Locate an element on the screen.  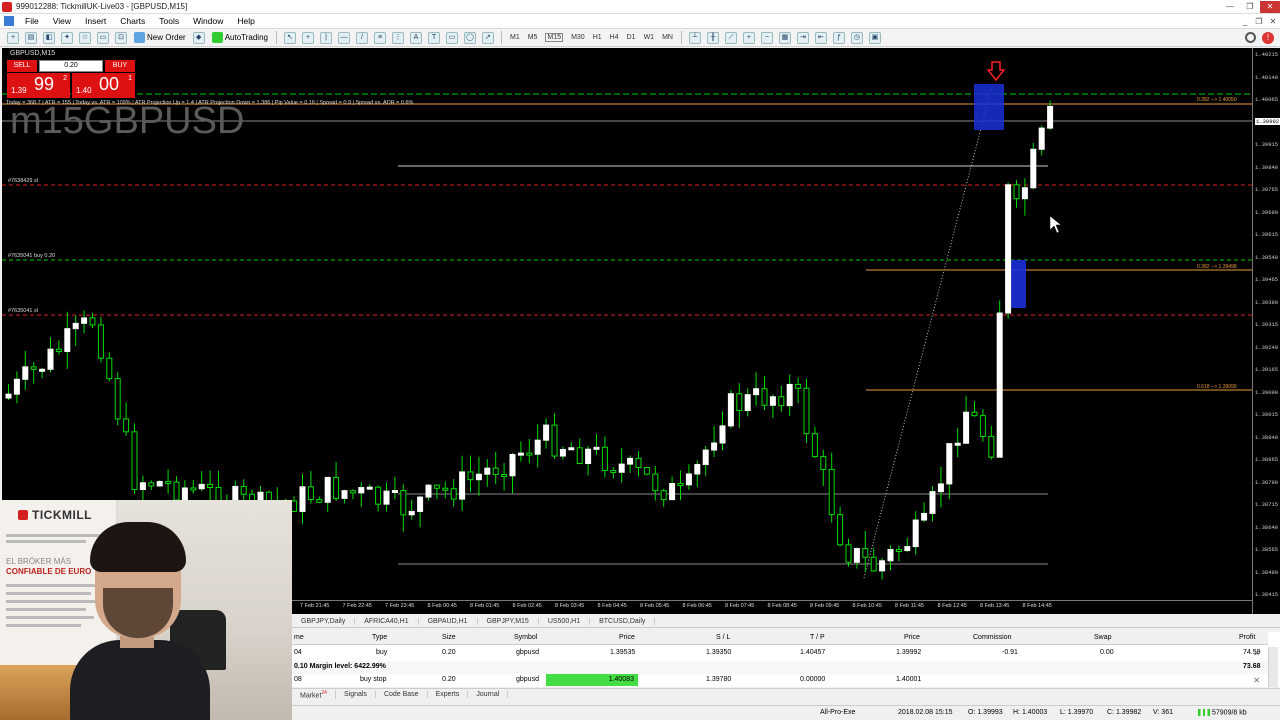
periods-icon: ◷ is located at coordinates (856, 37).